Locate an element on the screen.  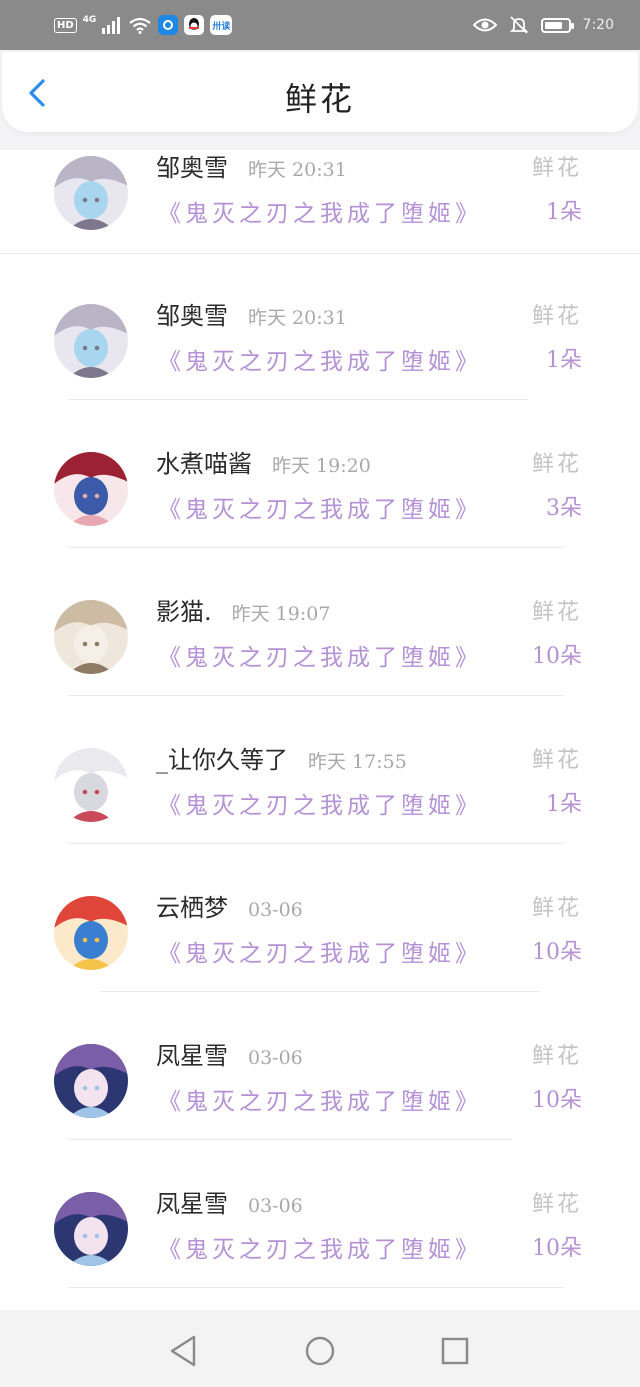
list-item: 云栖梦 03-06 《鬼灭之刃之我成了堕姬》 鲜花 10朵 is located at coordinates (320, 956).